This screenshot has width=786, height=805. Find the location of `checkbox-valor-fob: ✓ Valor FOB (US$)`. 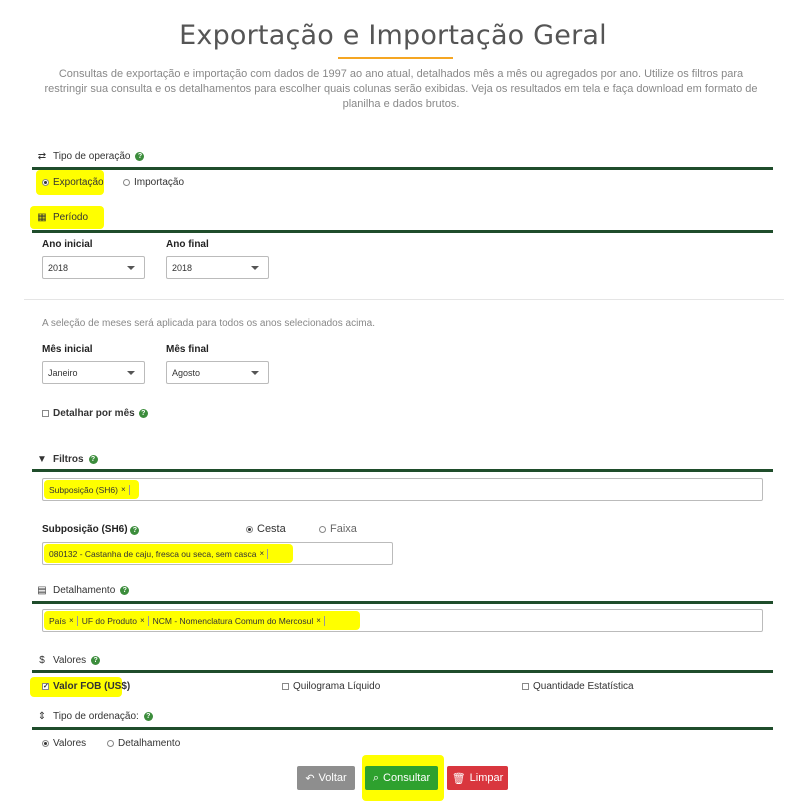

checkbox-valor-fob: ✓ Valor FOB (US$) is located at coordinates (86, 686).